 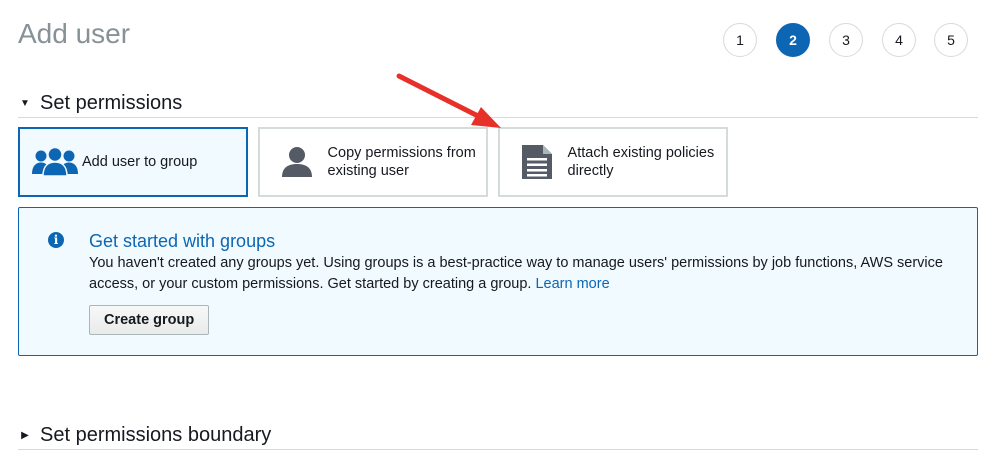 What do you see at coordinates (641, 162) in the screenshot?
I see `option-label: Attach existing policies directly` at bounding box center [641, 162].